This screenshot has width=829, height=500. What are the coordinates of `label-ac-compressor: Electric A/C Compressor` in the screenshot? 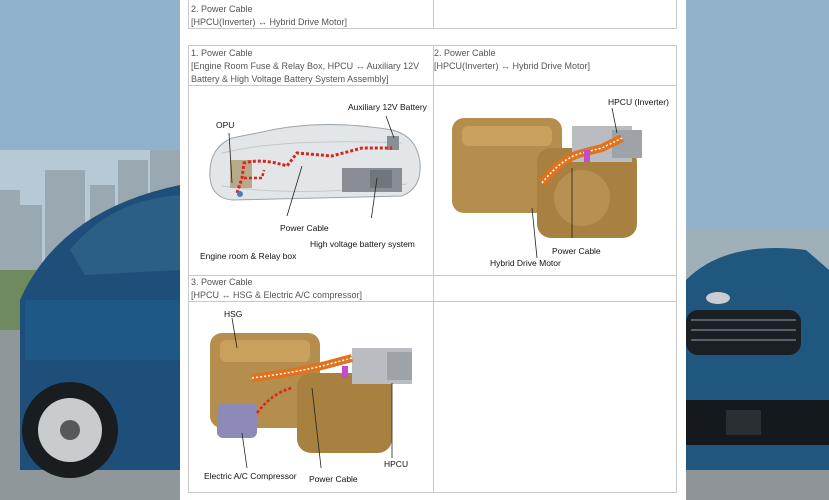 It's located at (250, 476).